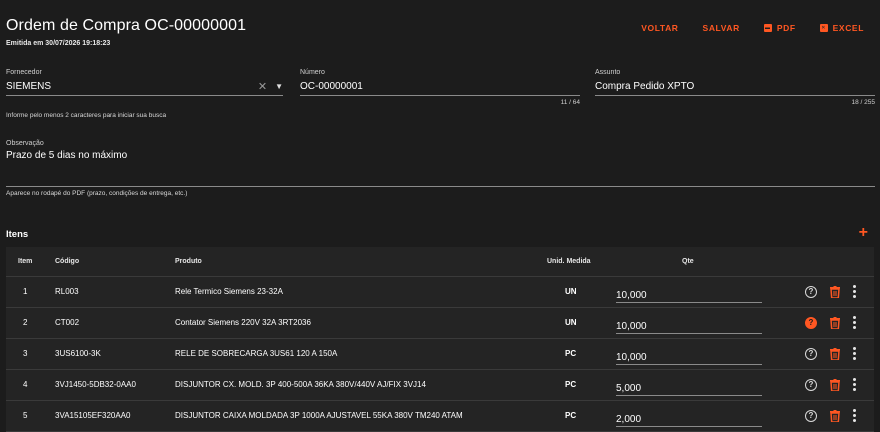 Image resolution: width=880 pixels, height=432 pixels. I want to click on pdf-button: ▬ PDF, so click(779, 28).